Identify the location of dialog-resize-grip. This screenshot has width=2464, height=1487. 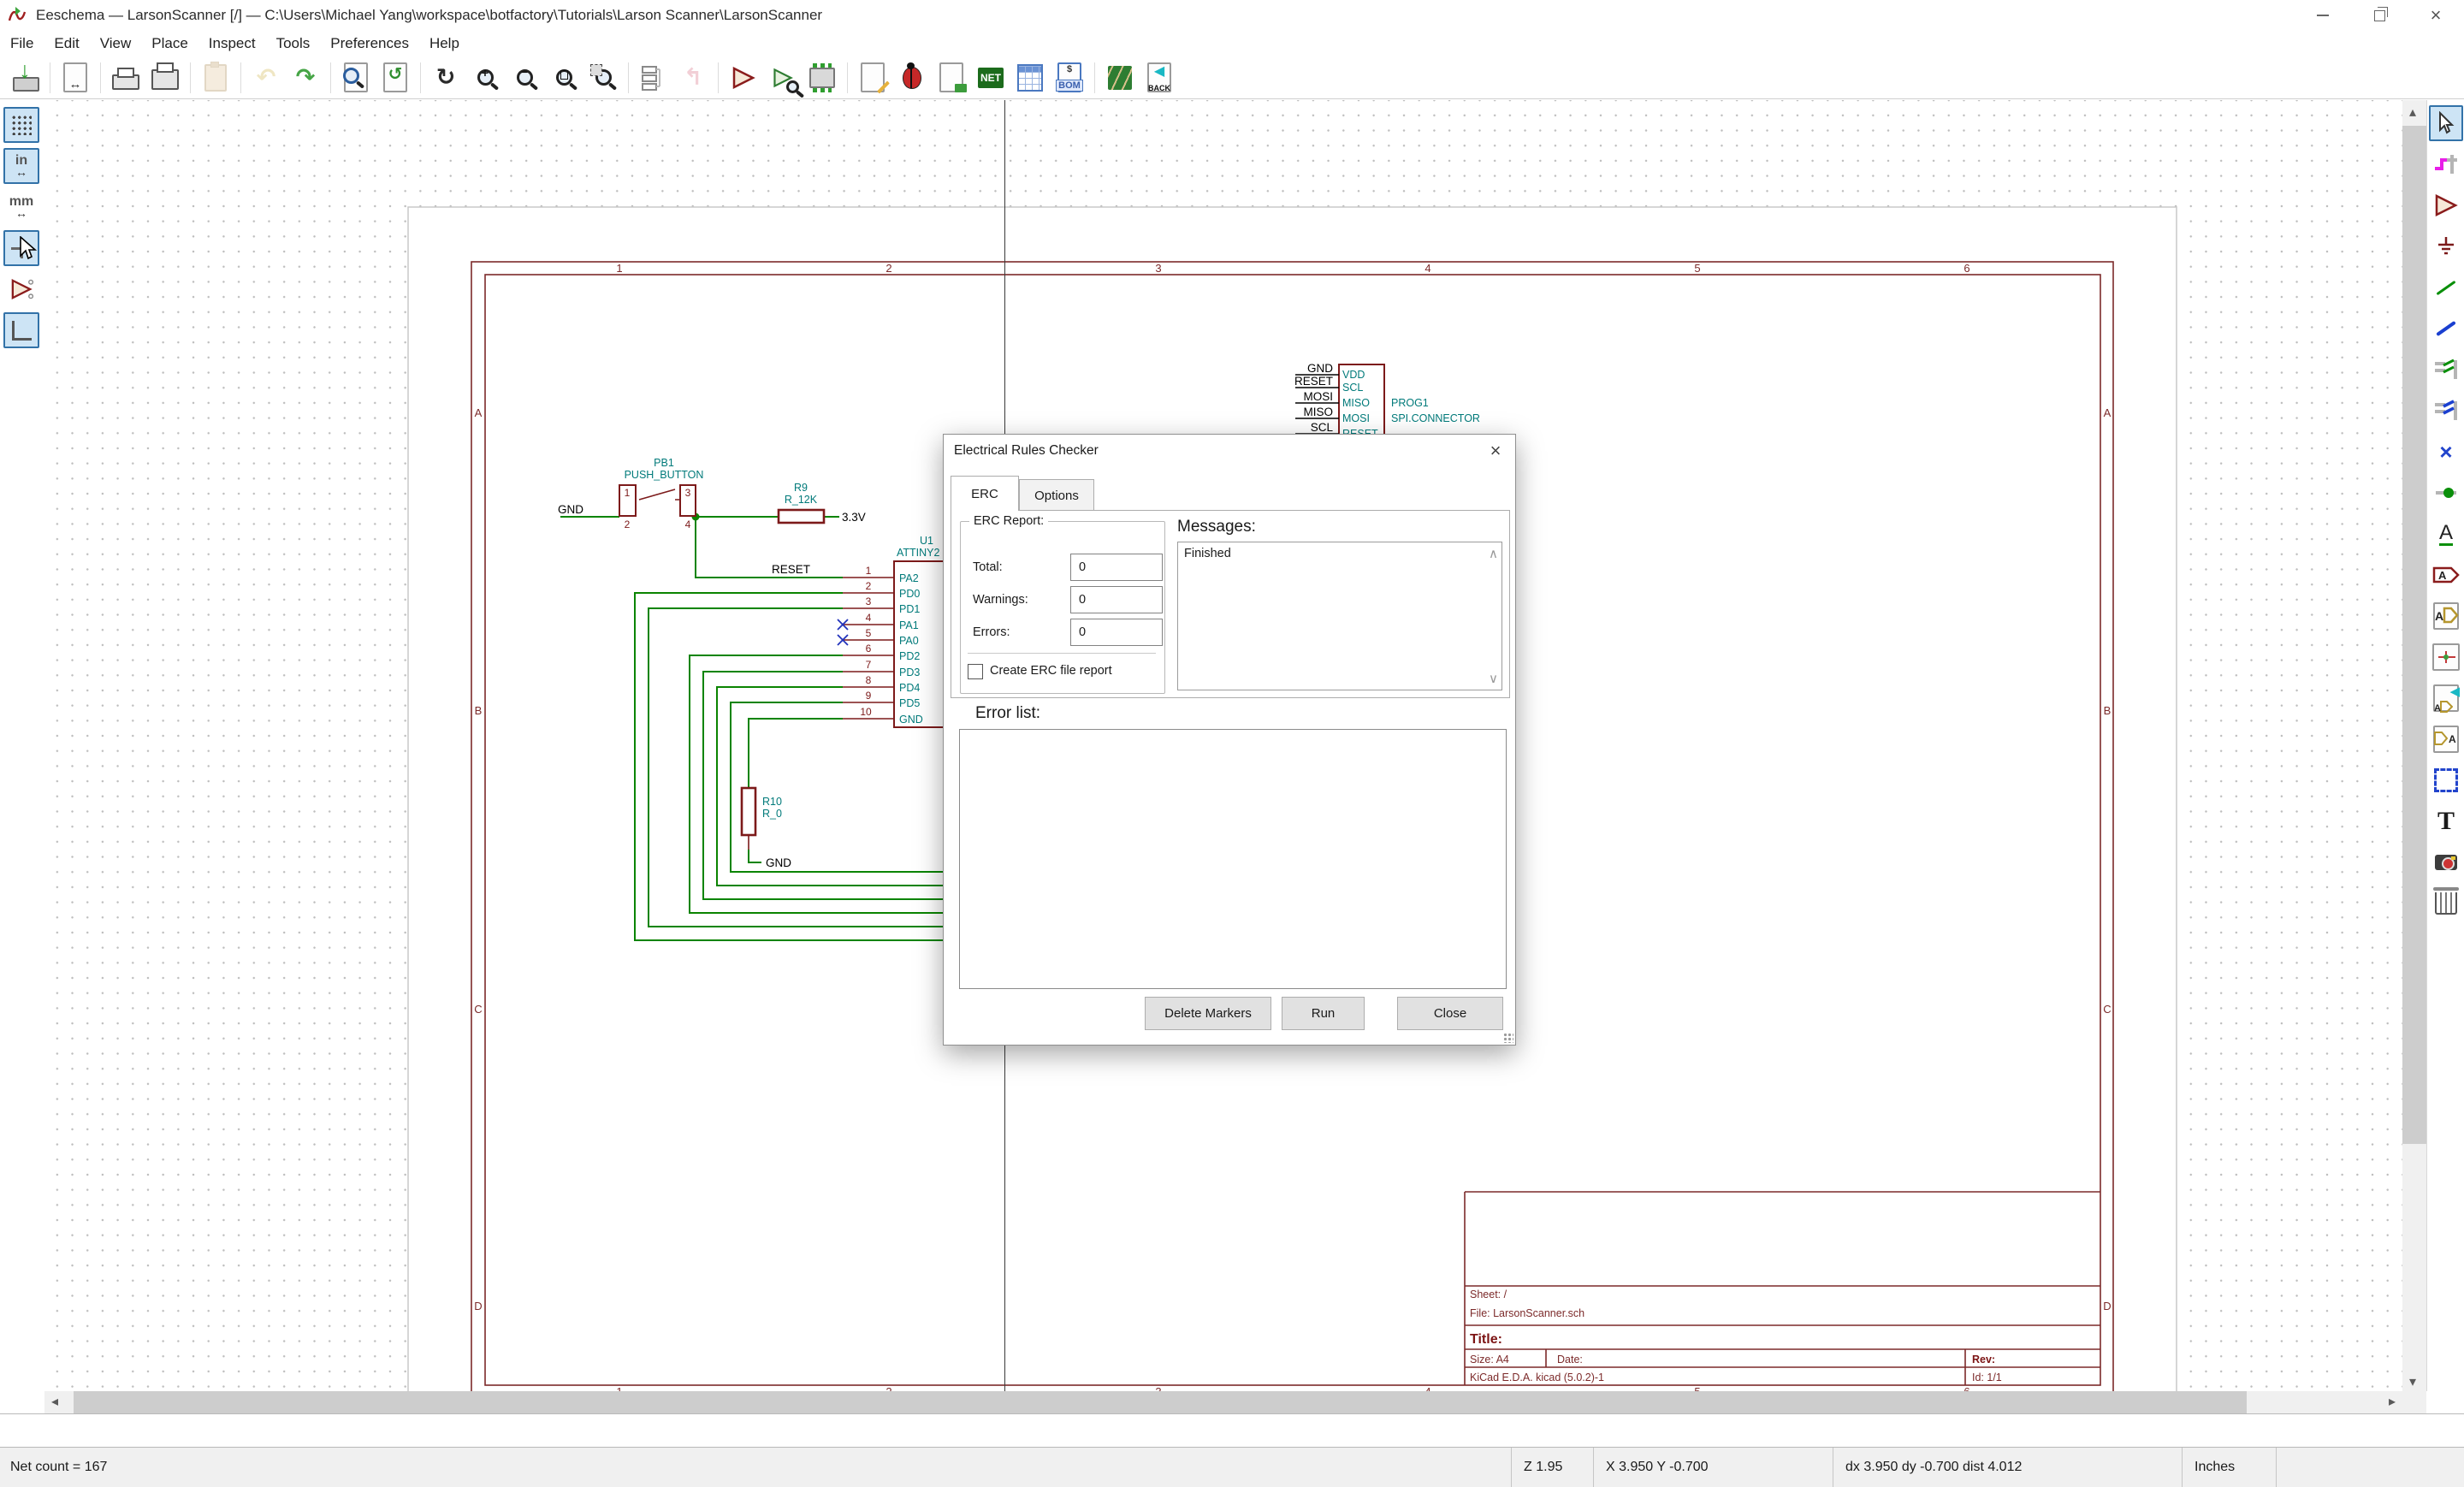
(1508, 1038).